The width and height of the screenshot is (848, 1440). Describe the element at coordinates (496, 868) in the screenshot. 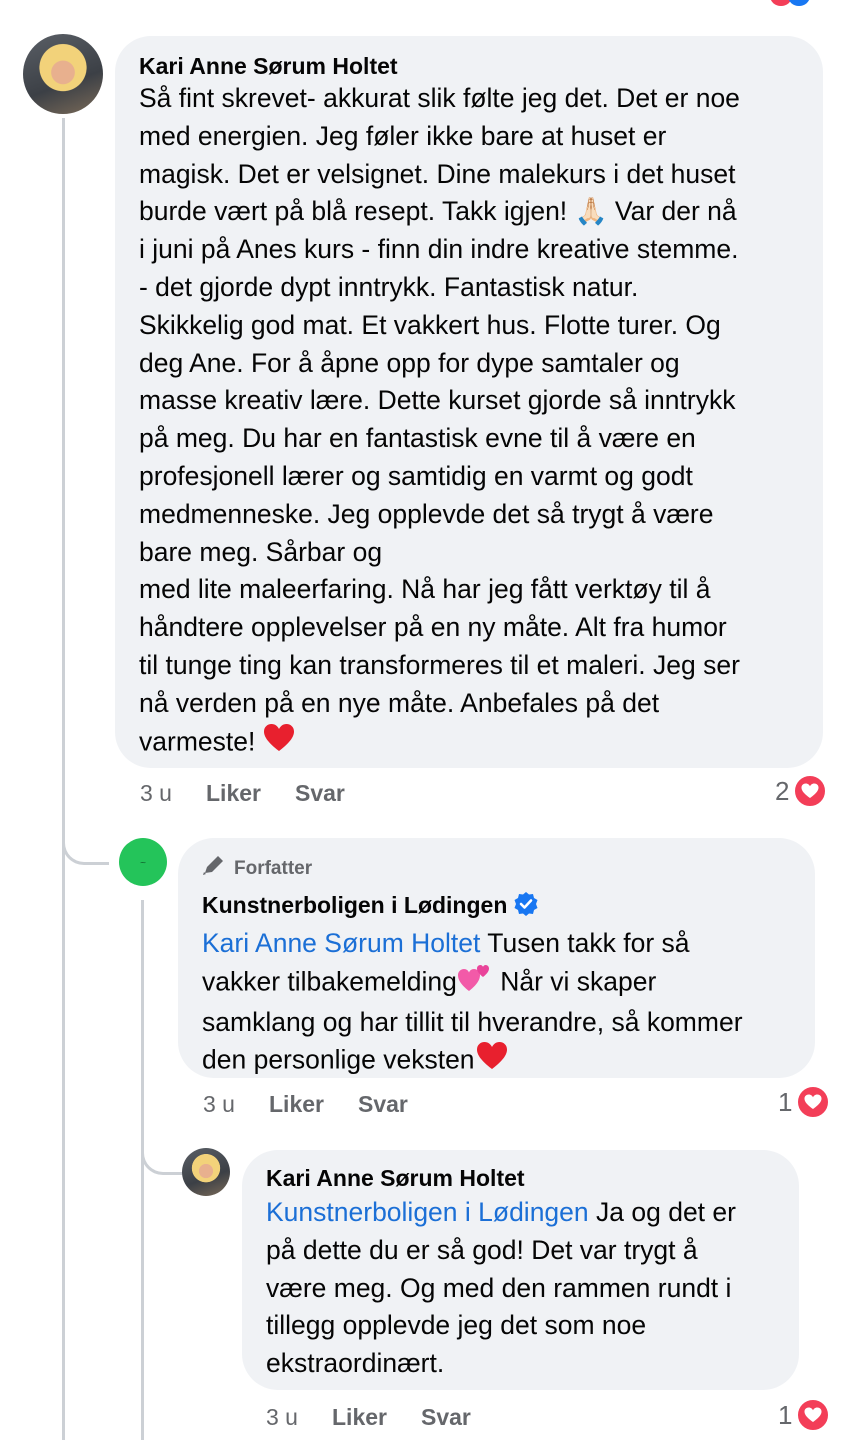

I see `author-badge: Forfatter` at that location.